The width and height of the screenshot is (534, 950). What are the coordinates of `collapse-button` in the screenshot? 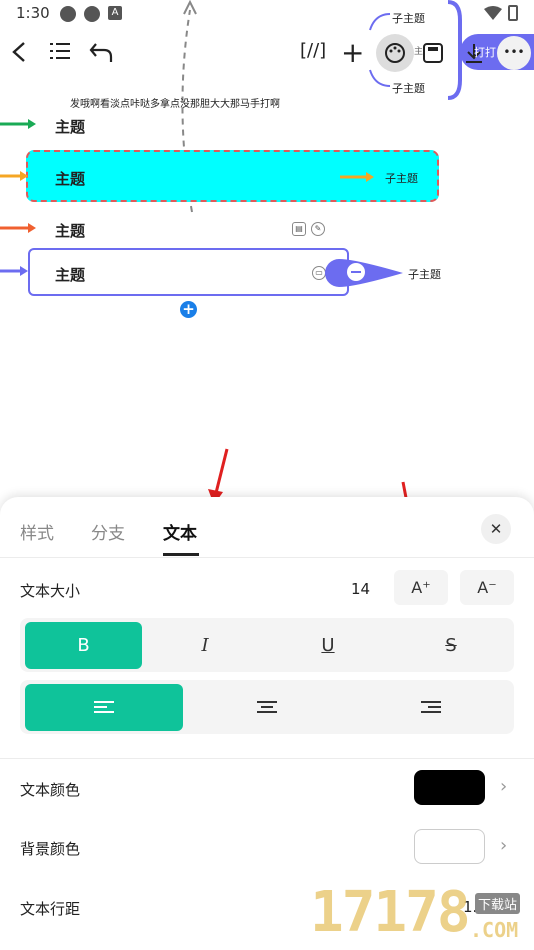 It's located at (356, 272).